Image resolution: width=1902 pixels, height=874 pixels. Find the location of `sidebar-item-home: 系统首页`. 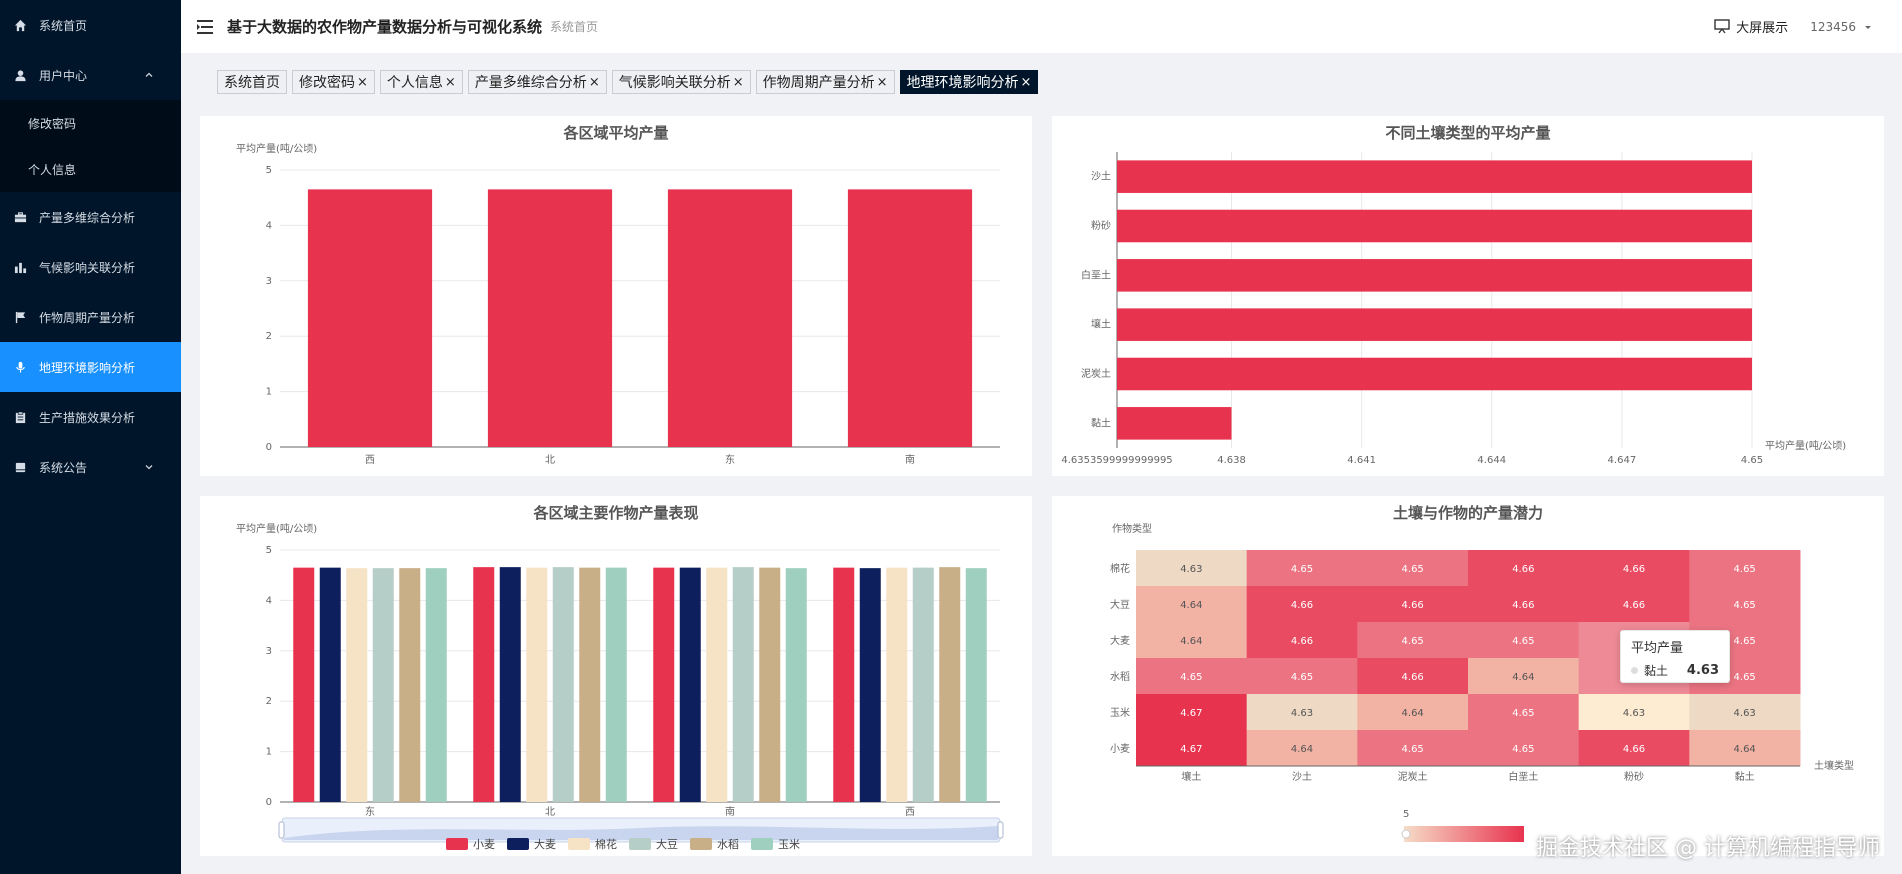

sidebar-item-home: 系统首页 is located at coordinates (90, 25).